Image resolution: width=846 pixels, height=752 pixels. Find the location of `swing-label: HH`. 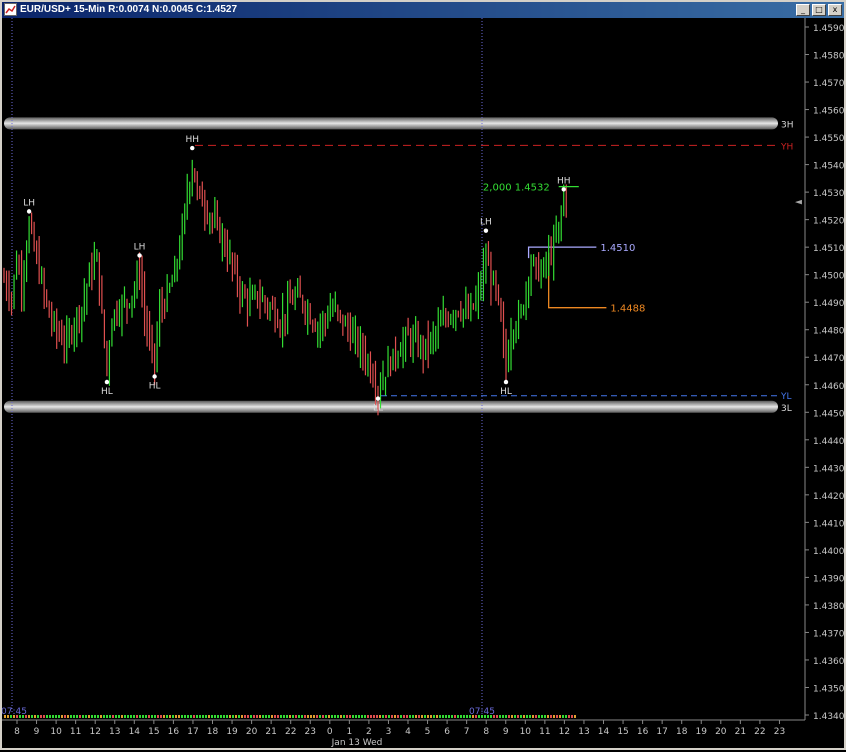

swing-label: HH is located at coordinates (564, 181).